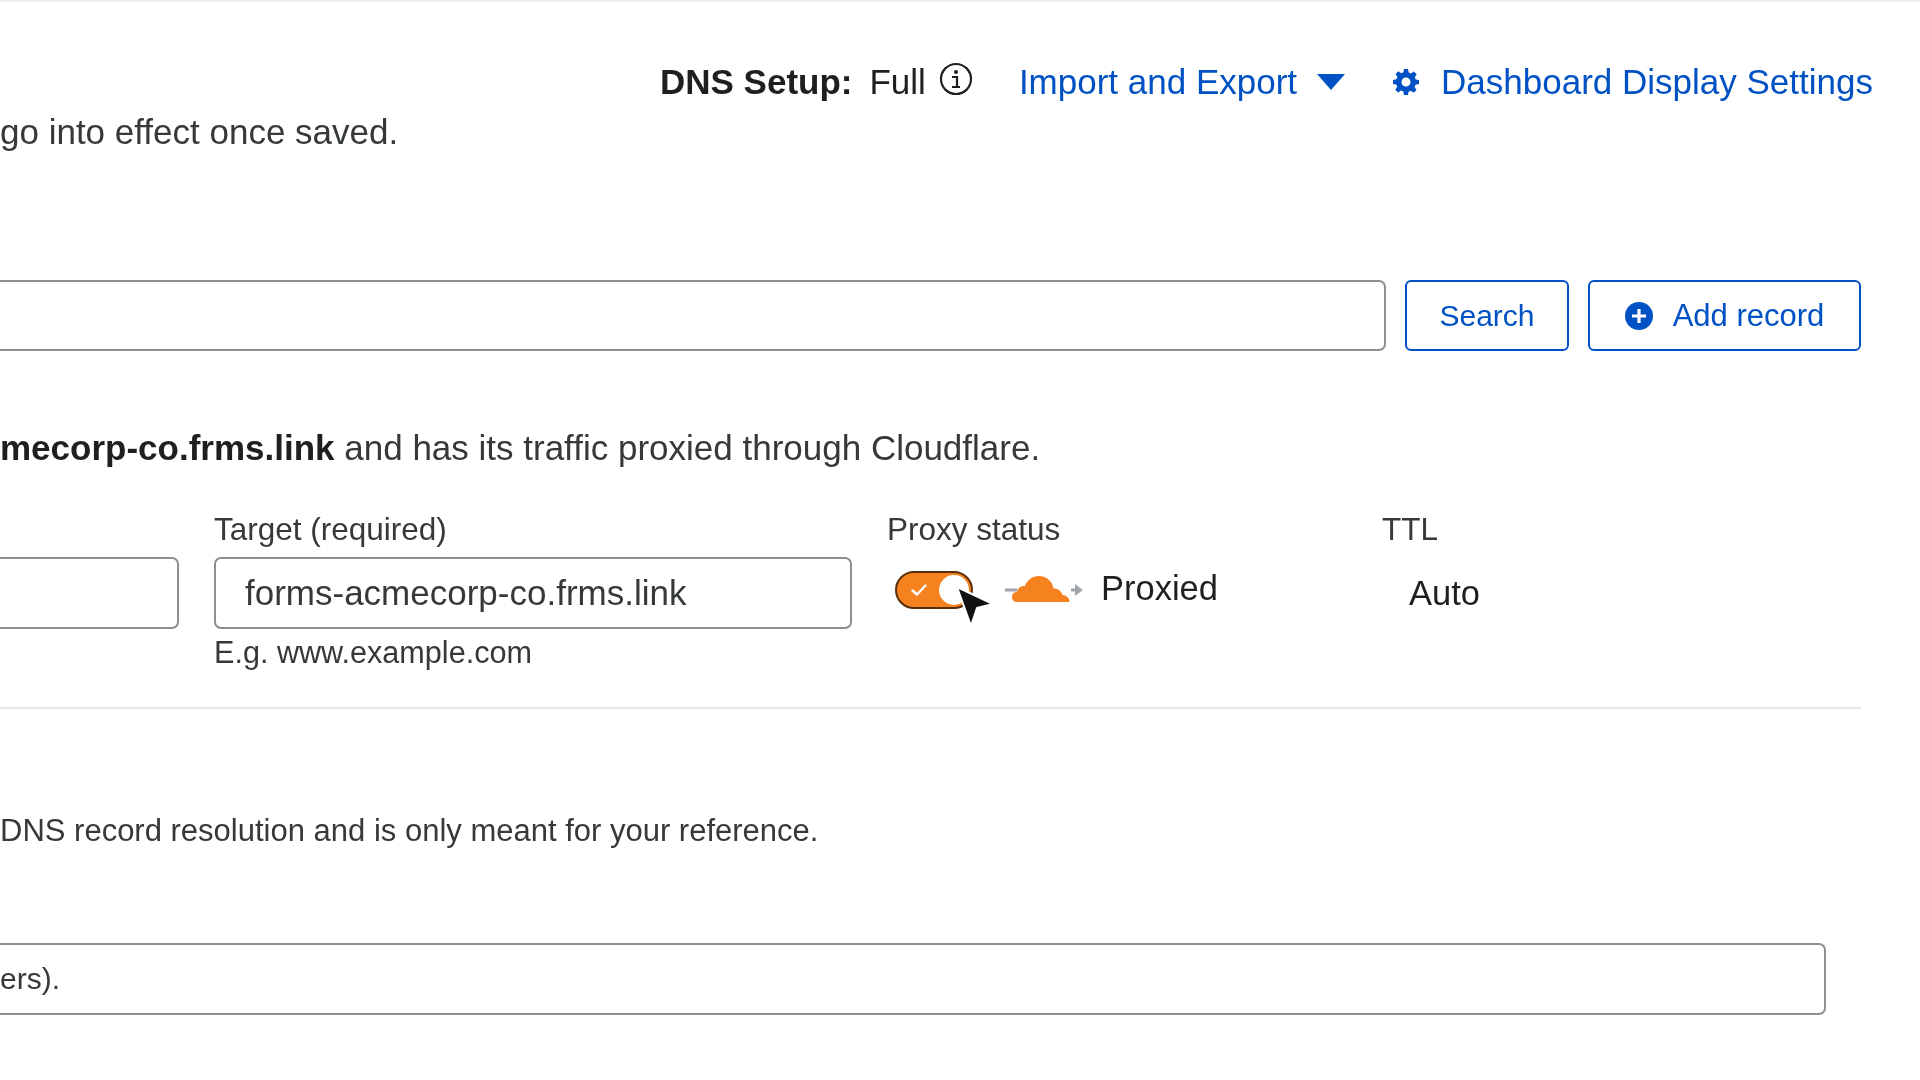  What do you see at coordinates (520, 448) in the screenshot?
I see `info-text: mecorp-co.frms.link and has its traffic proxied through Cloudflare.` at bounding box center [520, 448].